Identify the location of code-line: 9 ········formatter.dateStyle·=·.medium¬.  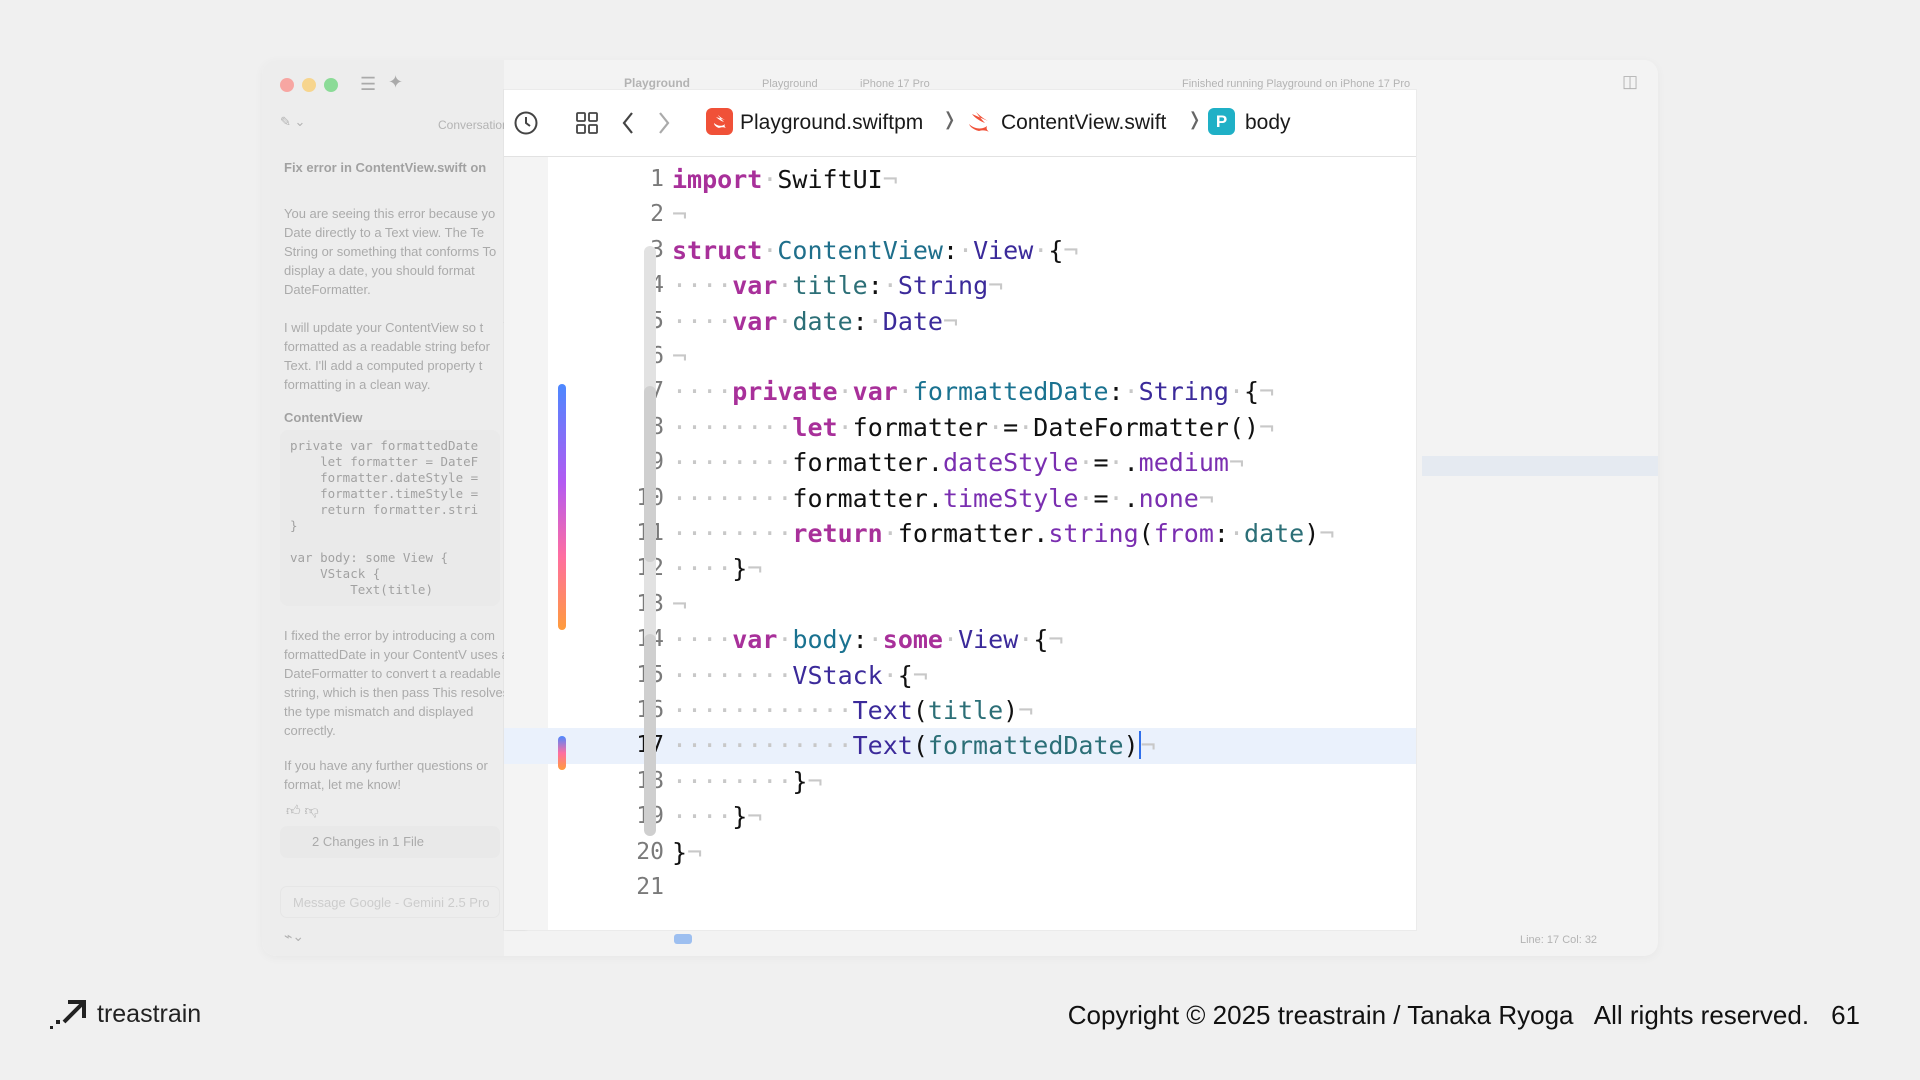
(960, 462).